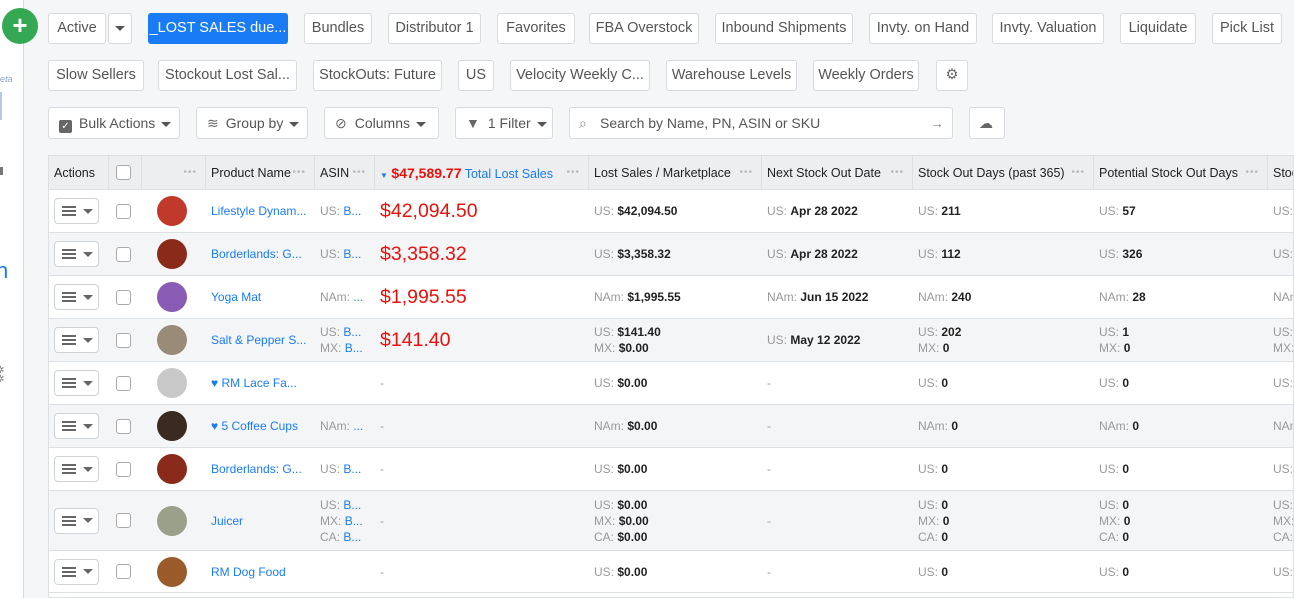 The height and width of the screenshot is (598, 1294). Describe the element at coordinates (504, 123) in the screenshot. I see `filter-button: ▼ 1 Filter` at that location.